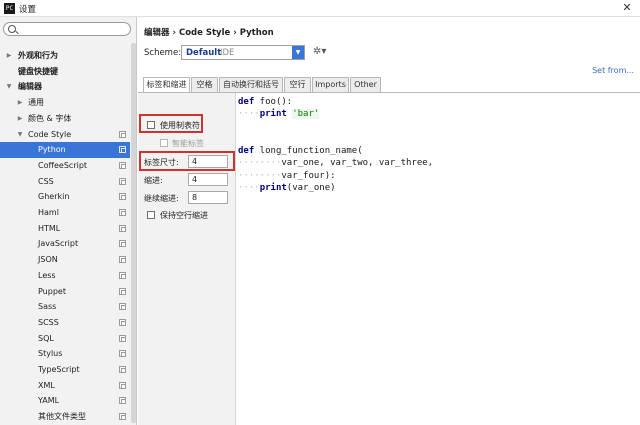  I want to click on tree-item: HTML, so click(65, 229).